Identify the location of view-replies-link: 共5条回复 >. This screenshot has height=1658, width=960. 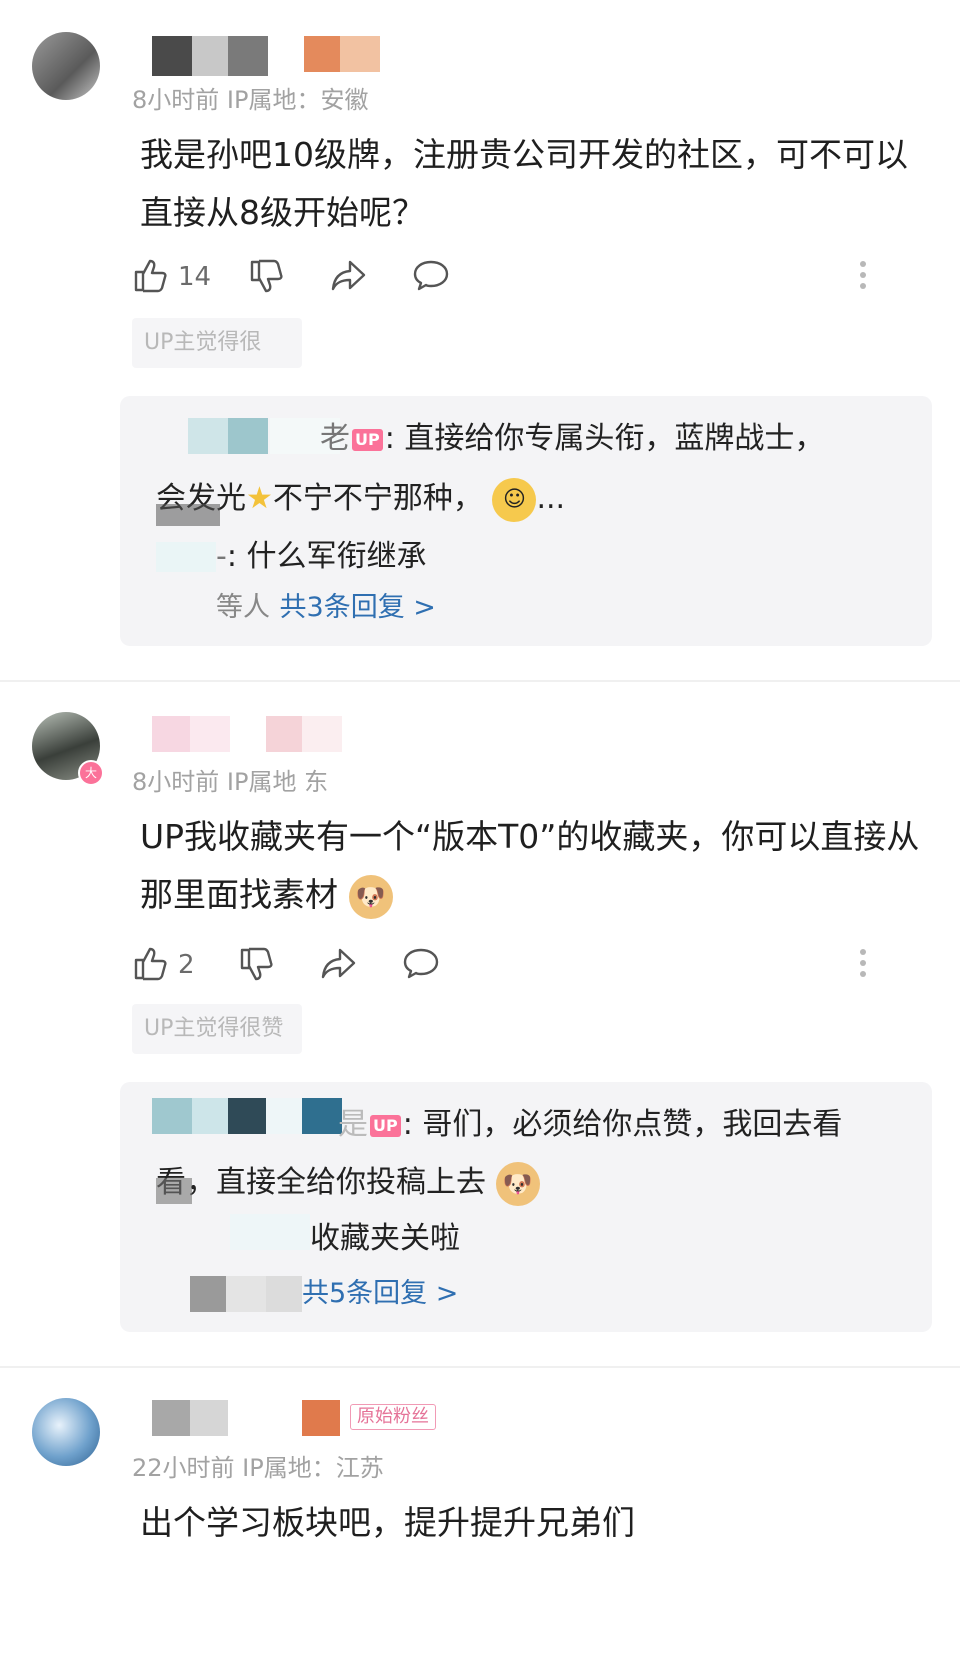
(380, 1293).